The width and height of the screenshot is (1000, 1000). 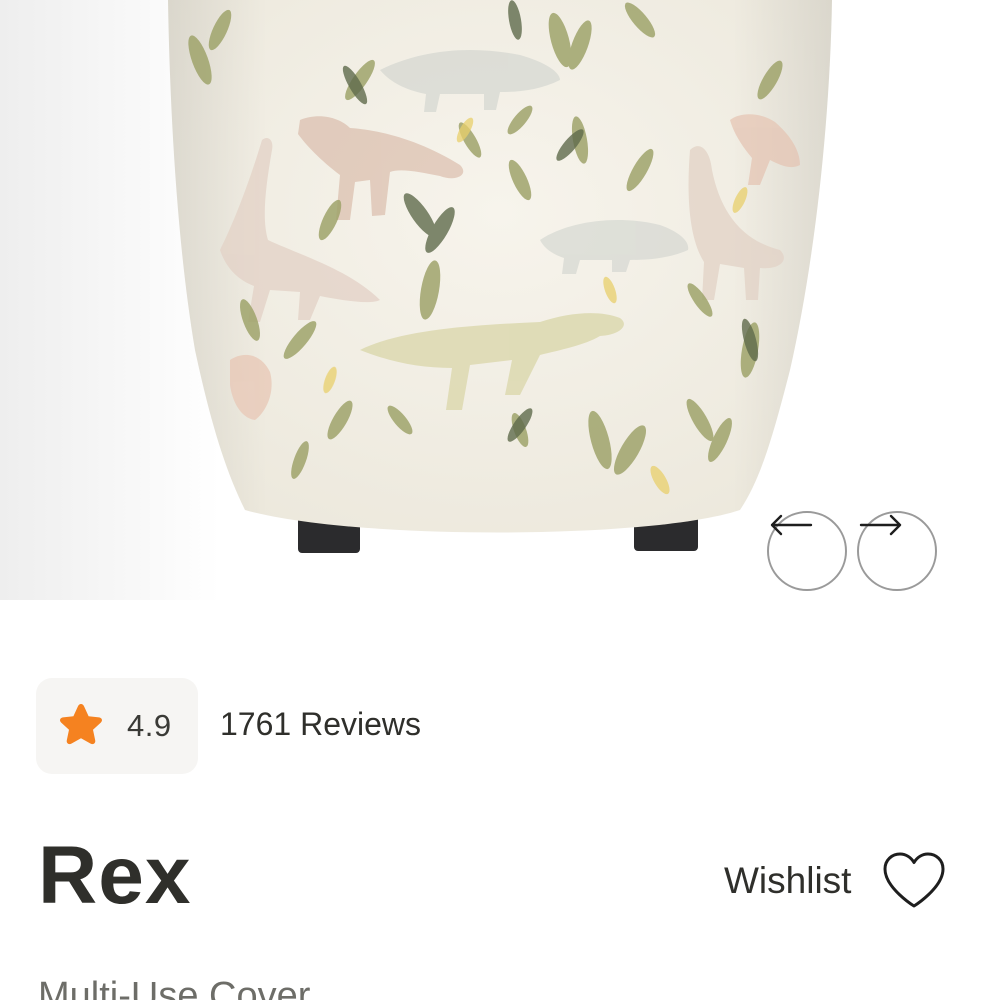 What do you see at coordinates (117, 726) in the screenshot?
I see `rating-badge: 4.9` at bounding box center [117, 726].